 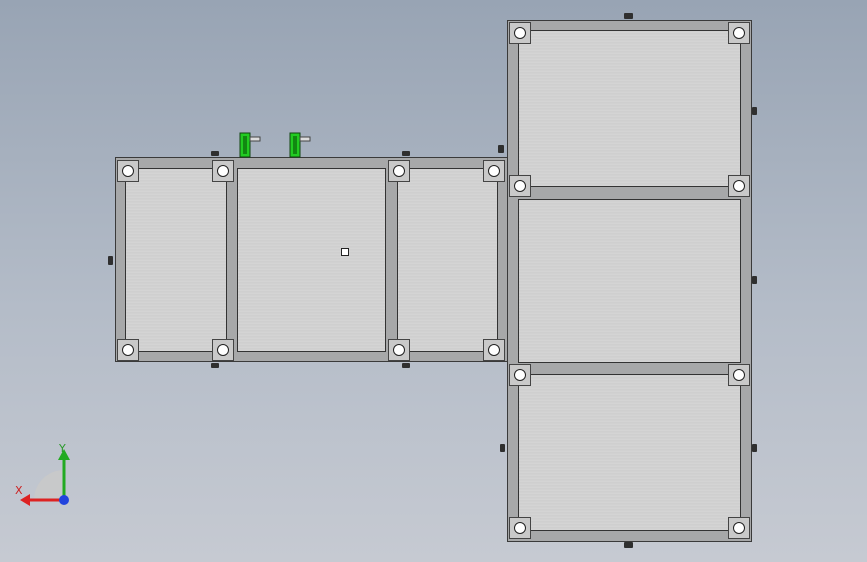 What do you see at coordinates (45, 477) in the screenshot?
I see `triad-axes-icon` at bounding box center [45, 477].